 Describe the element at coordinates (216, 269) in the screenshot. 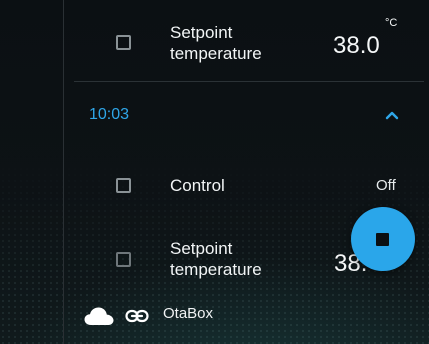

I see `setpoint-row-2-label-line2: temperature` at that location.